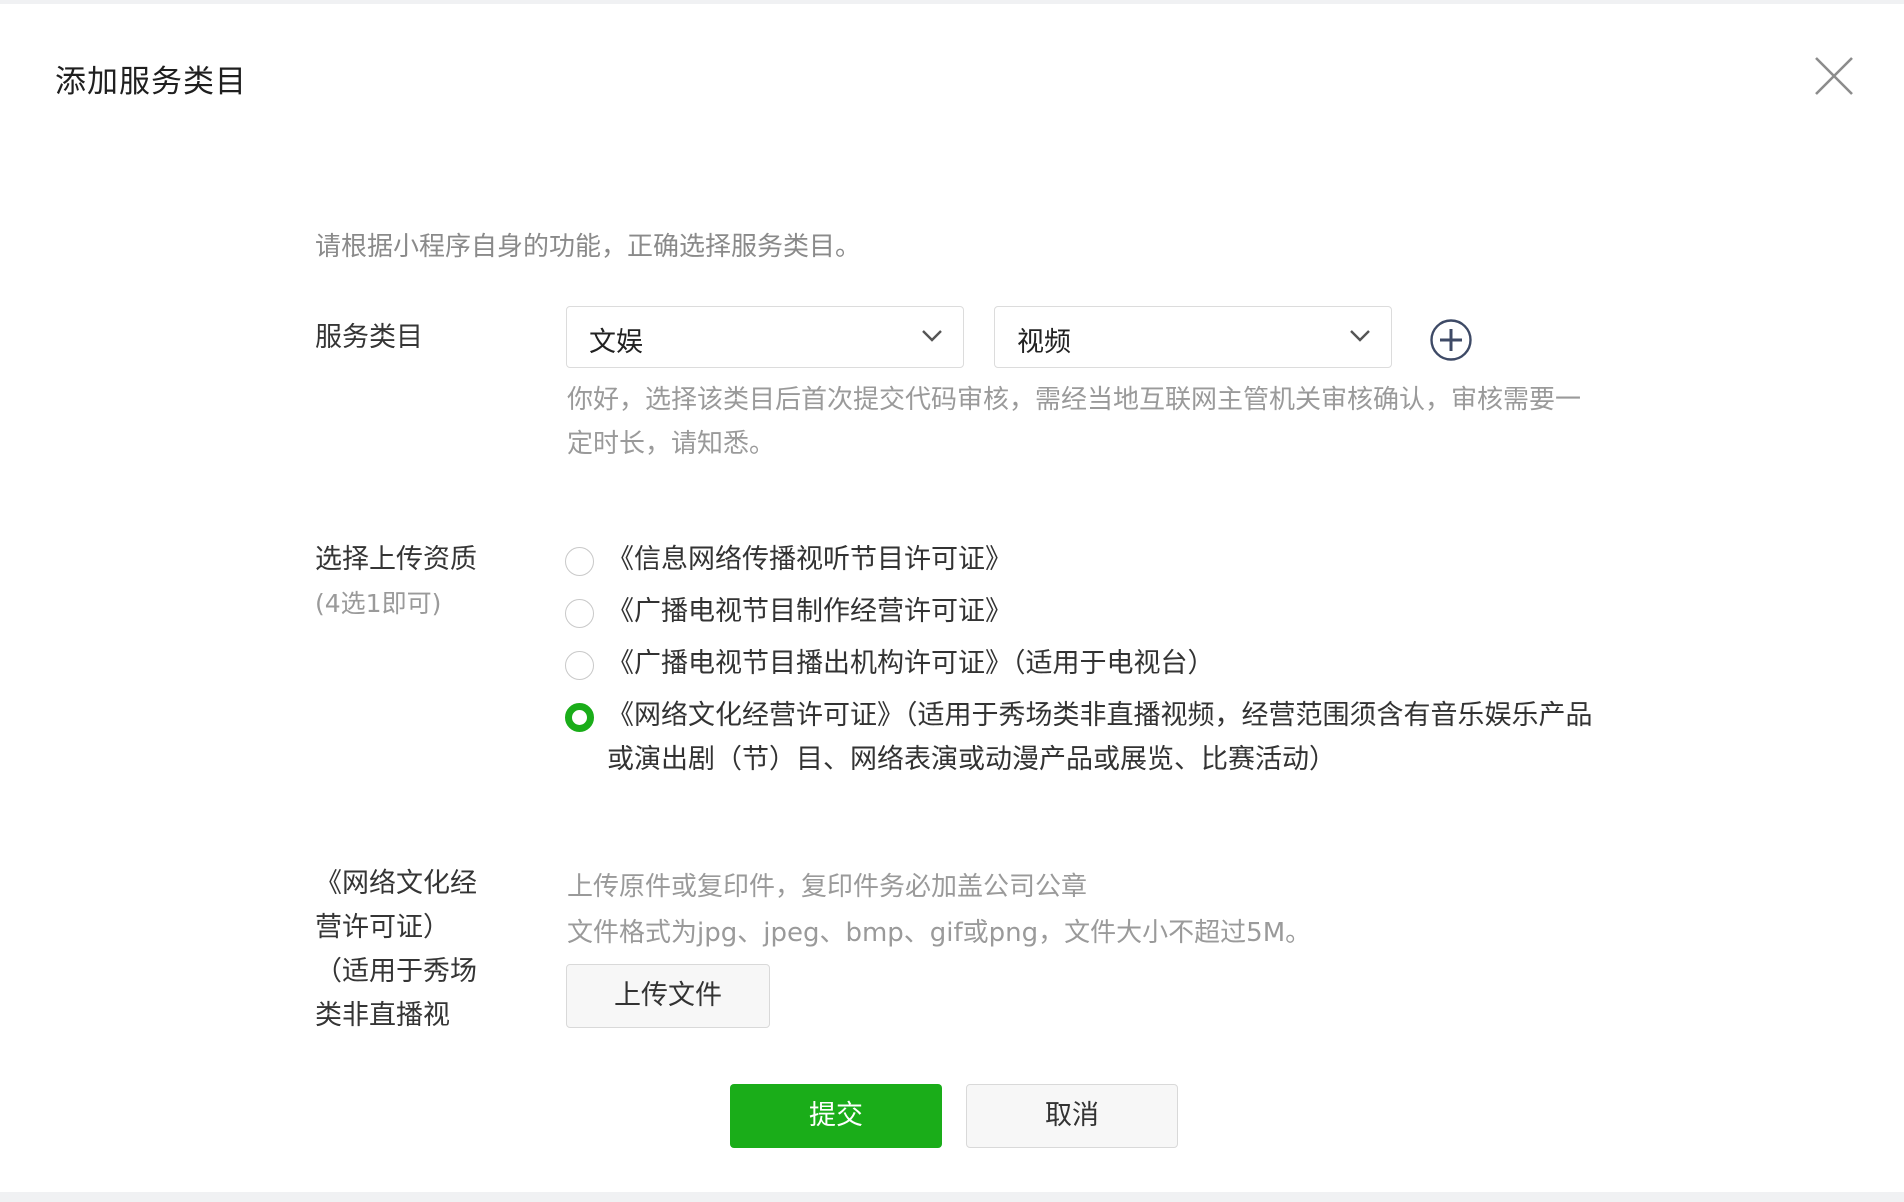  I want to click on add-category-button, so click(1451, 340).